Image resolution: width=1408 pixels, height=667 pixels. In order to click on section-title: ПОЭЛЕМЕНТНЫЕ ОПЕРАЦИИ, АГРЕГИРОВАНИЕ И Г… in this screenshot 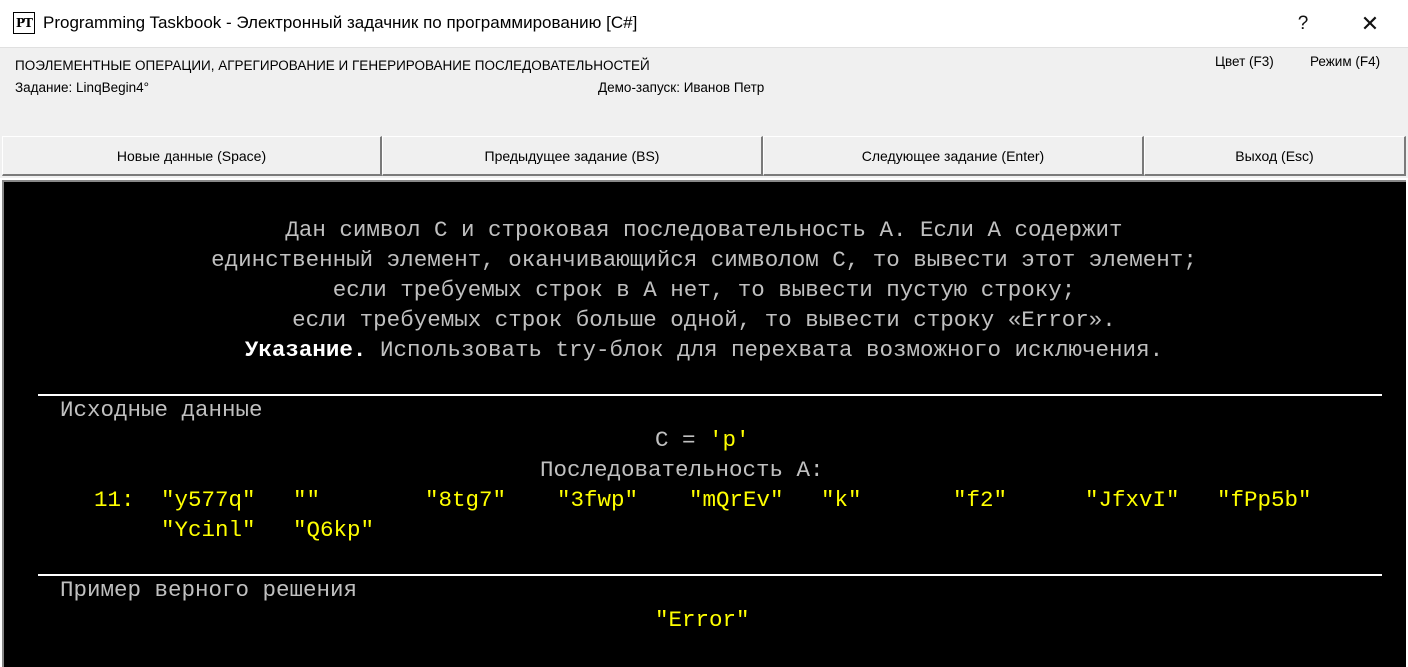, I will do `click(332, 65)`.